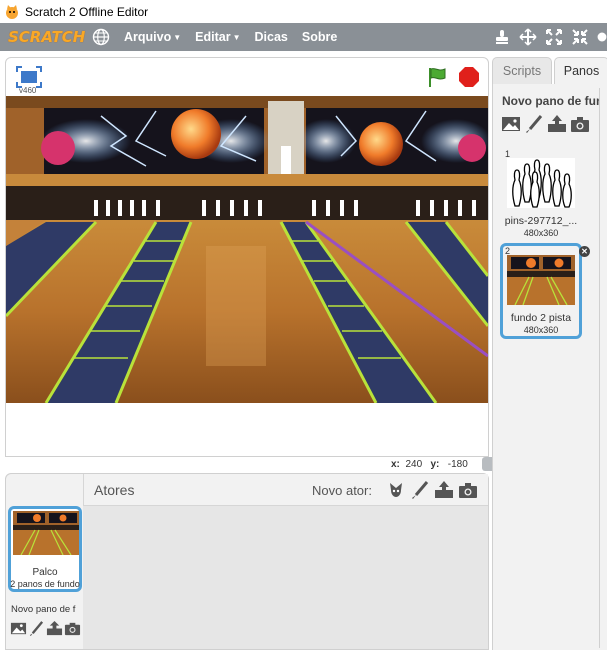 The height and width of the screenshot is (650, 607). I want to click on version-label: v460, so click(28, 90).